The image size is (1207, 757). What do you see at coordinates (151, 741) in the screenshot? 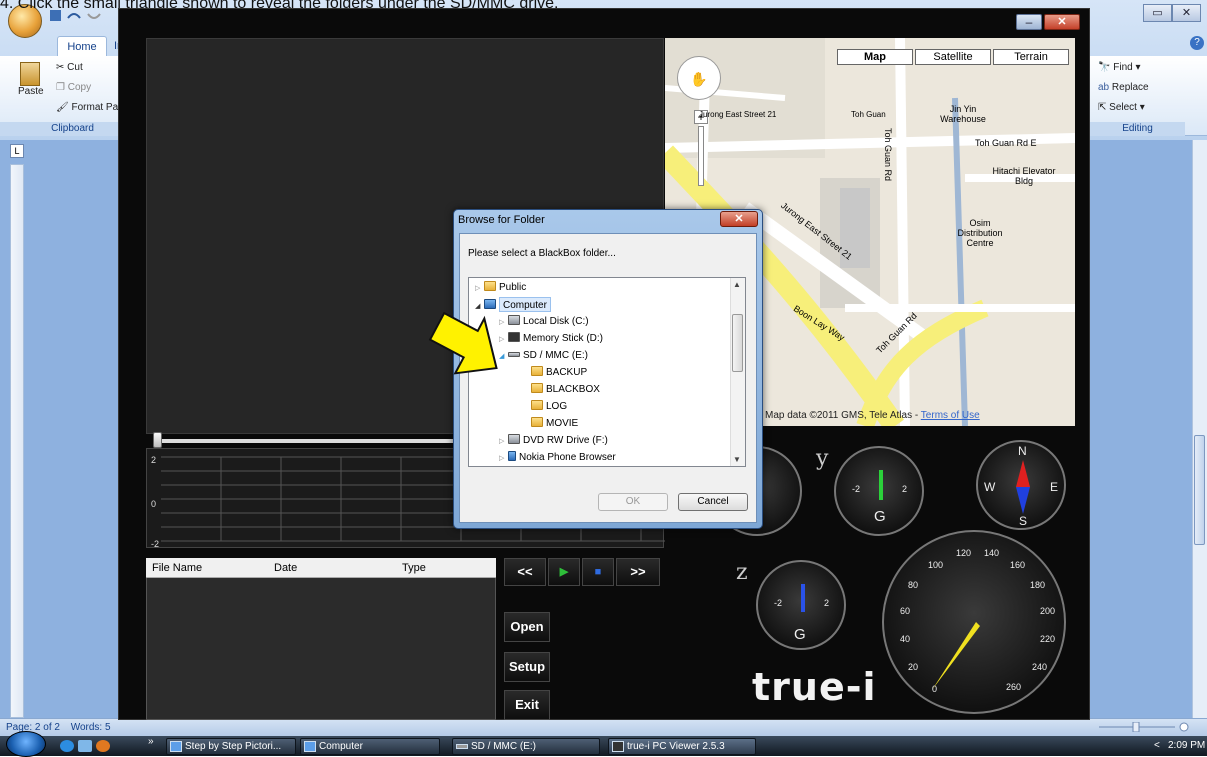
I see `quick-launch-more-icon: »` at bounding box center [151, 741].